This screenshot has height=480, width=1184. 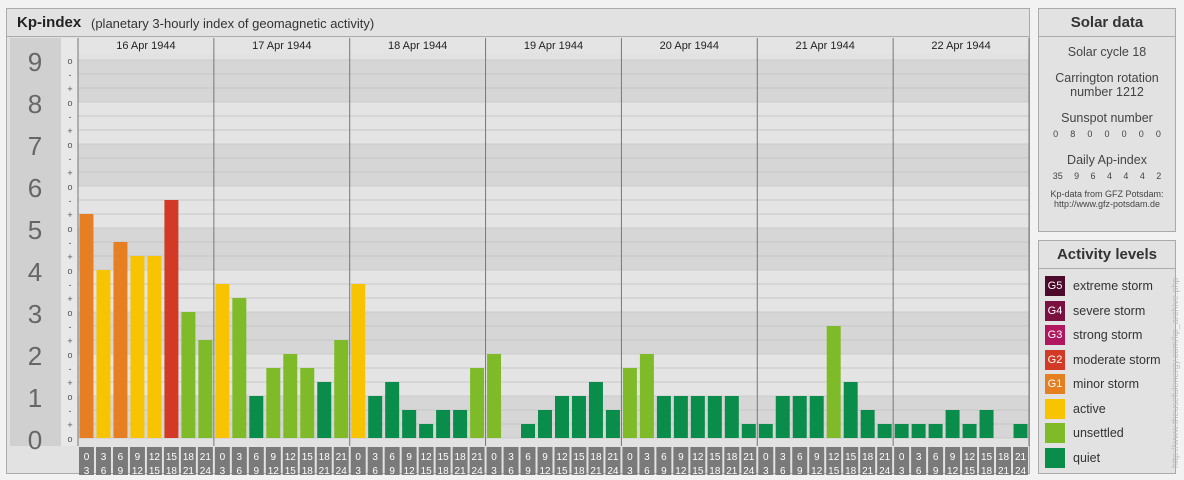 What do you see at coordinates (1107, 204) in the screenshot?
I see `data-source-url: http://www.gfz-potsdam.de` at bounding box center [1107, 204].